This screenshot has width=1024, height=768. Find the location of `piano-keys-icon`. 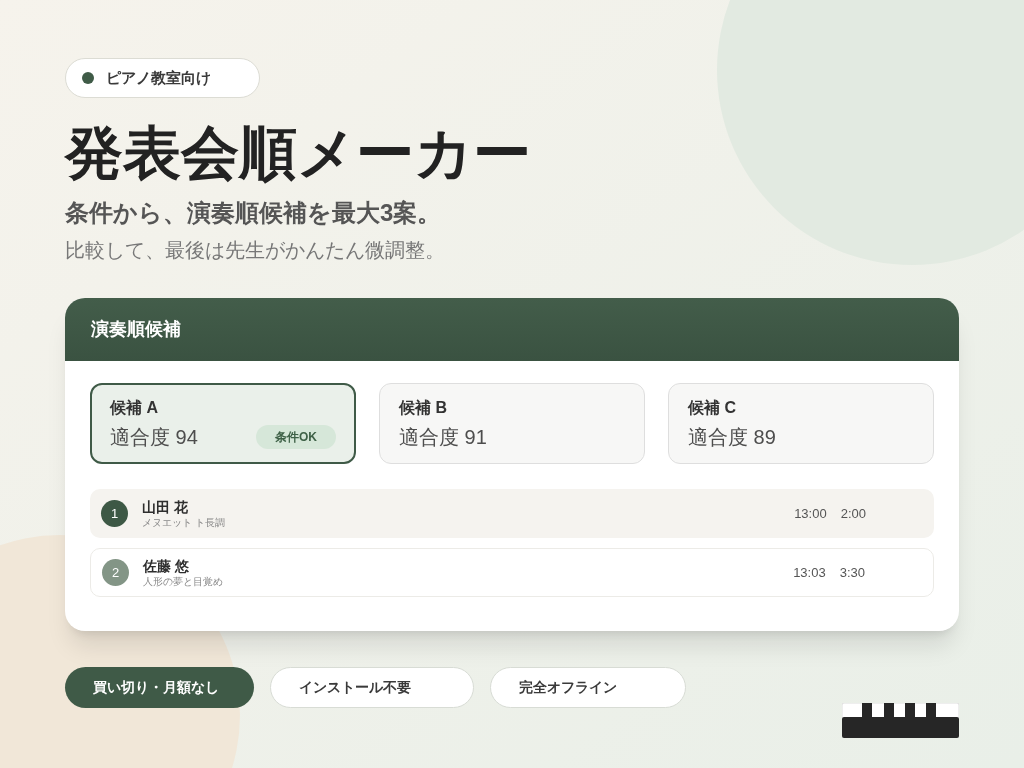

piano-keys-icon is located at coordinates (900, 720).